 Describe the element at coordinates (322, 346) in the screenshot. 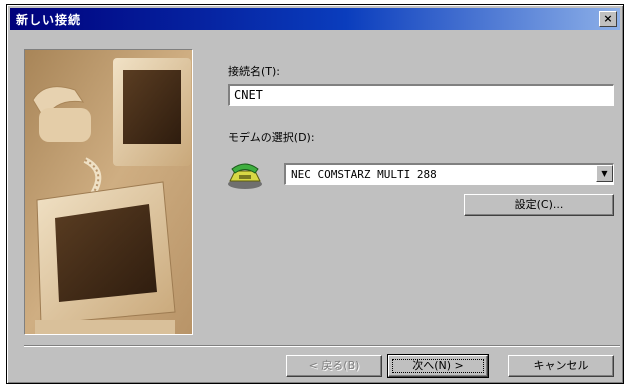

I see `footer-separator` at that location.